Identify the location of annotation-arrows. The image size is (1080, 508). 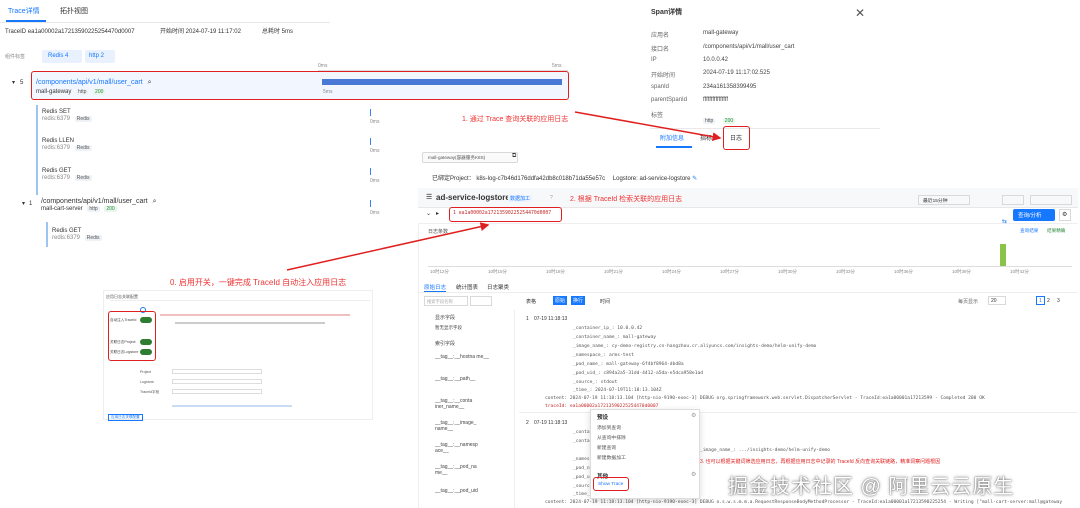
(504, 191).